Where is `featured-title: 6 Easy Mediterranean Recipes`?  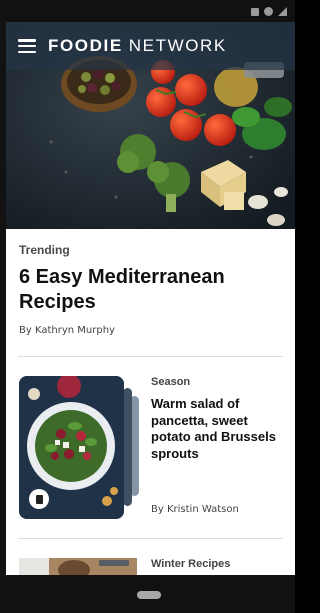 featured-title: 6 Easy Mediterranean Recipes is located at coordinates (151, 290).